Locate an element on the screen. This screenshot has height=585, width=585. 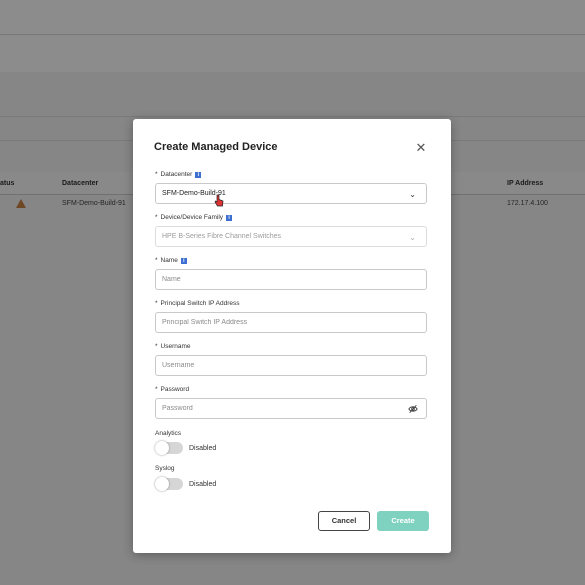
datacenter-label: Datacenter is located at coordinates (176, 174).